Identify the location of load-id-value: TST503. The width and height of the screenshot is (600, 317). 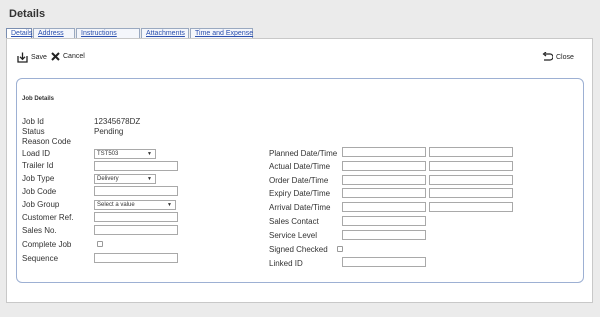
(108, 154).